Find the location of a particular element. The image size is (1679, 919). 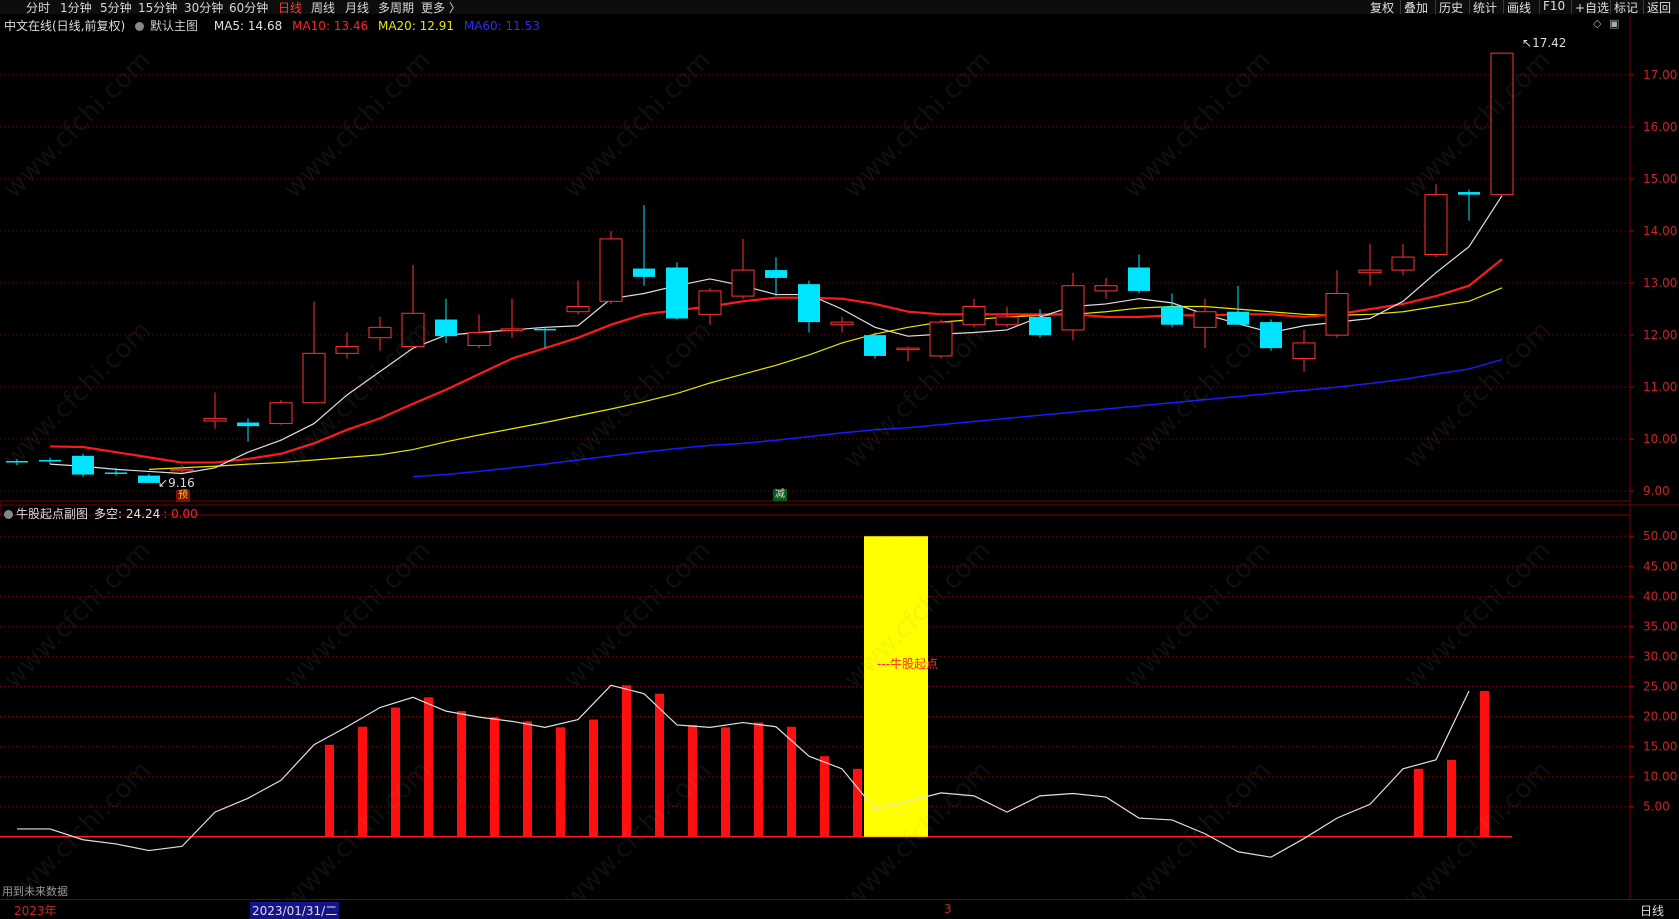

window-icon: ▣ is located at coordinates (1614, 23).